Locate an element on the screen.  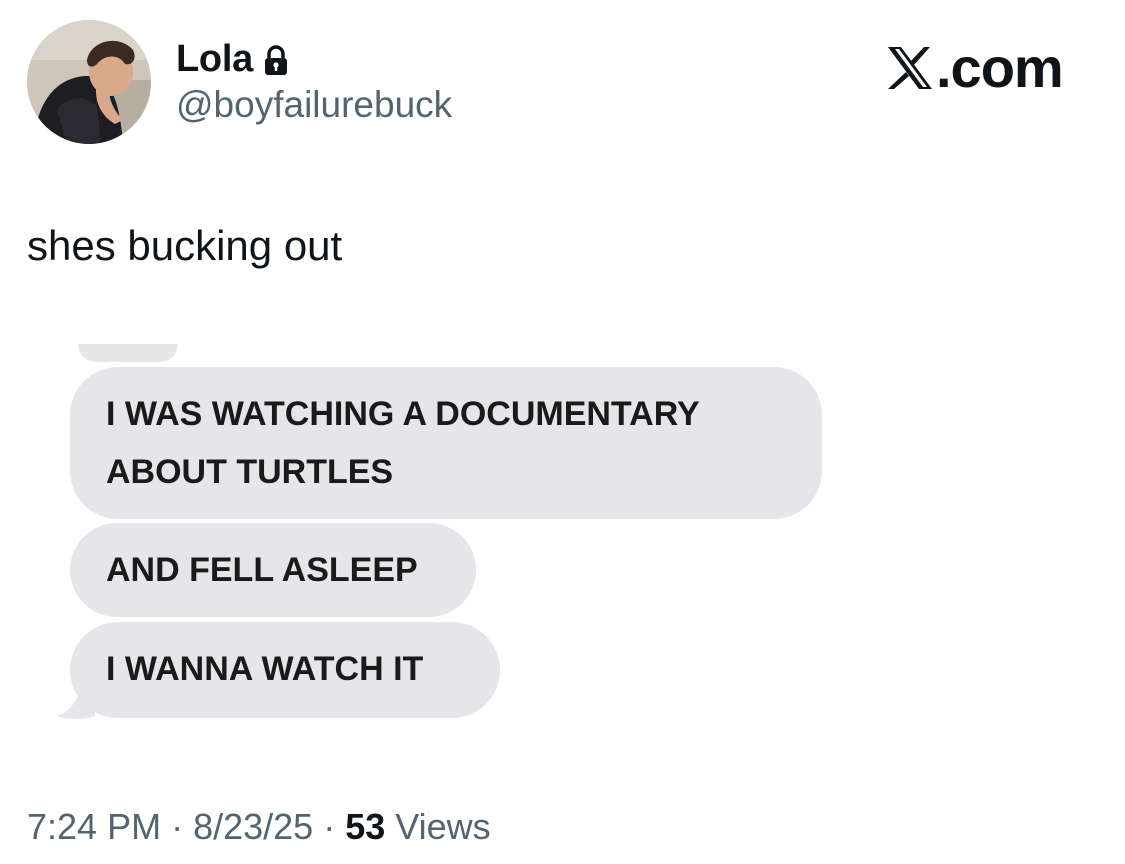
display-name: Lola is located at coordinates (214, 59).